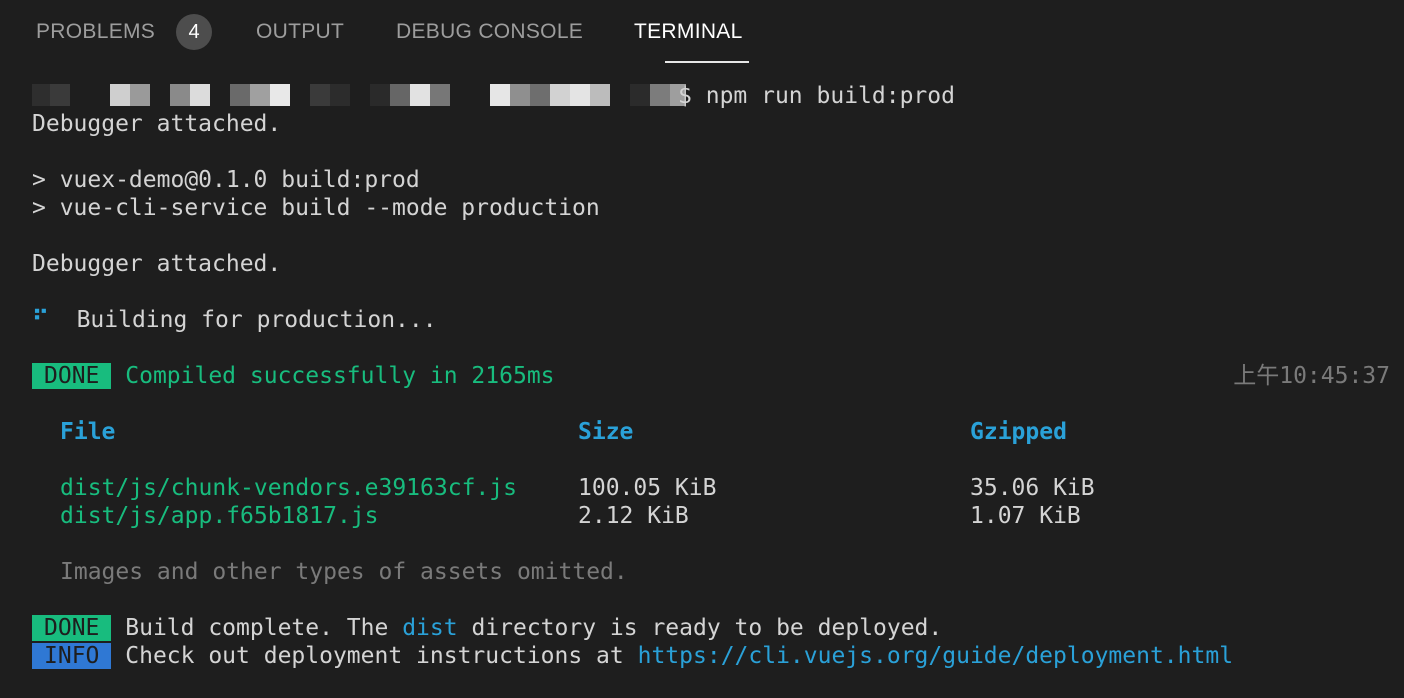 The image size is (1404, 698). Describe the element at coordinates (264, 628) in the screenshot. I see `build-complete-text-1: Build complete. The` at that location.